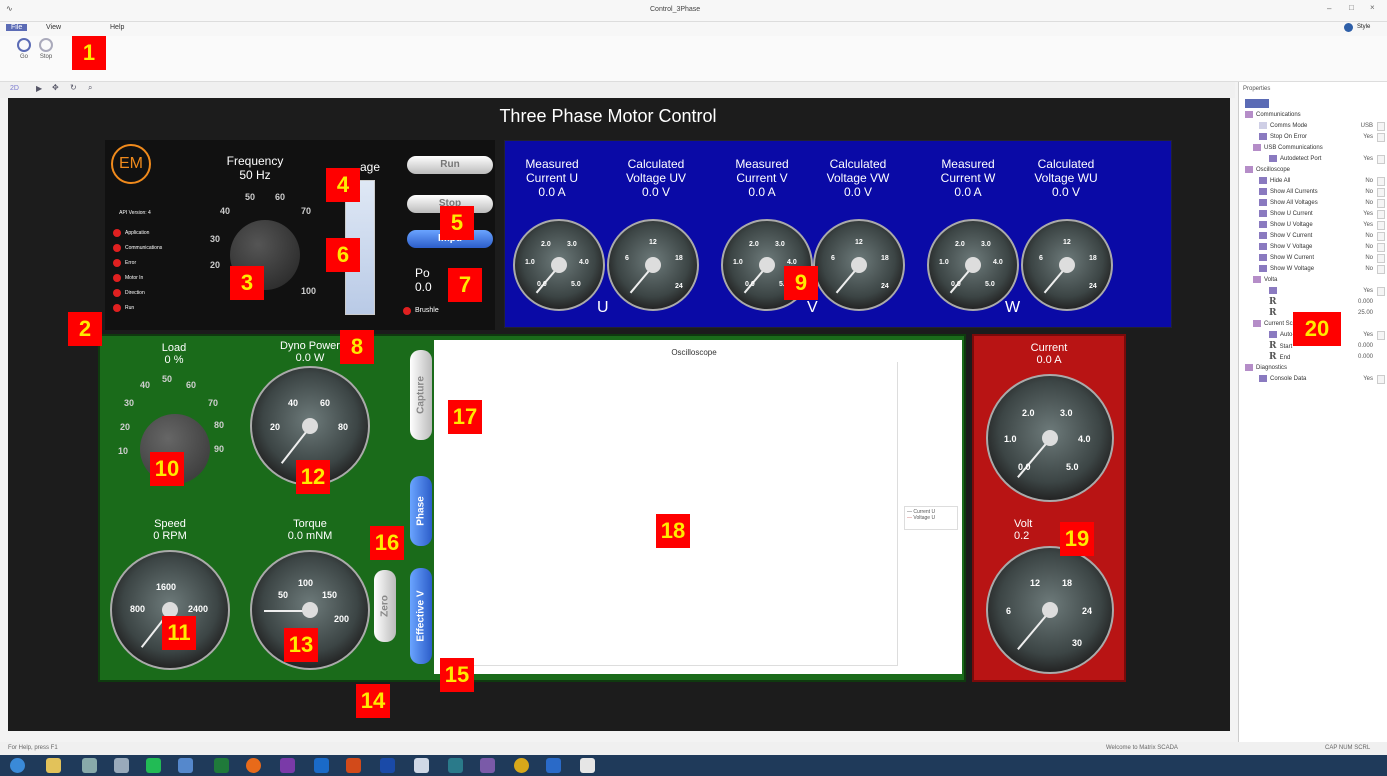 Image resolution: width=1387 pixels, height=776 pixels. What do you see at coordinates (617, 90) in the screenshot?
I see `view-toolbar: 2D ▶ ✥ ↻ ⌕` at bounding box center [617, 90].